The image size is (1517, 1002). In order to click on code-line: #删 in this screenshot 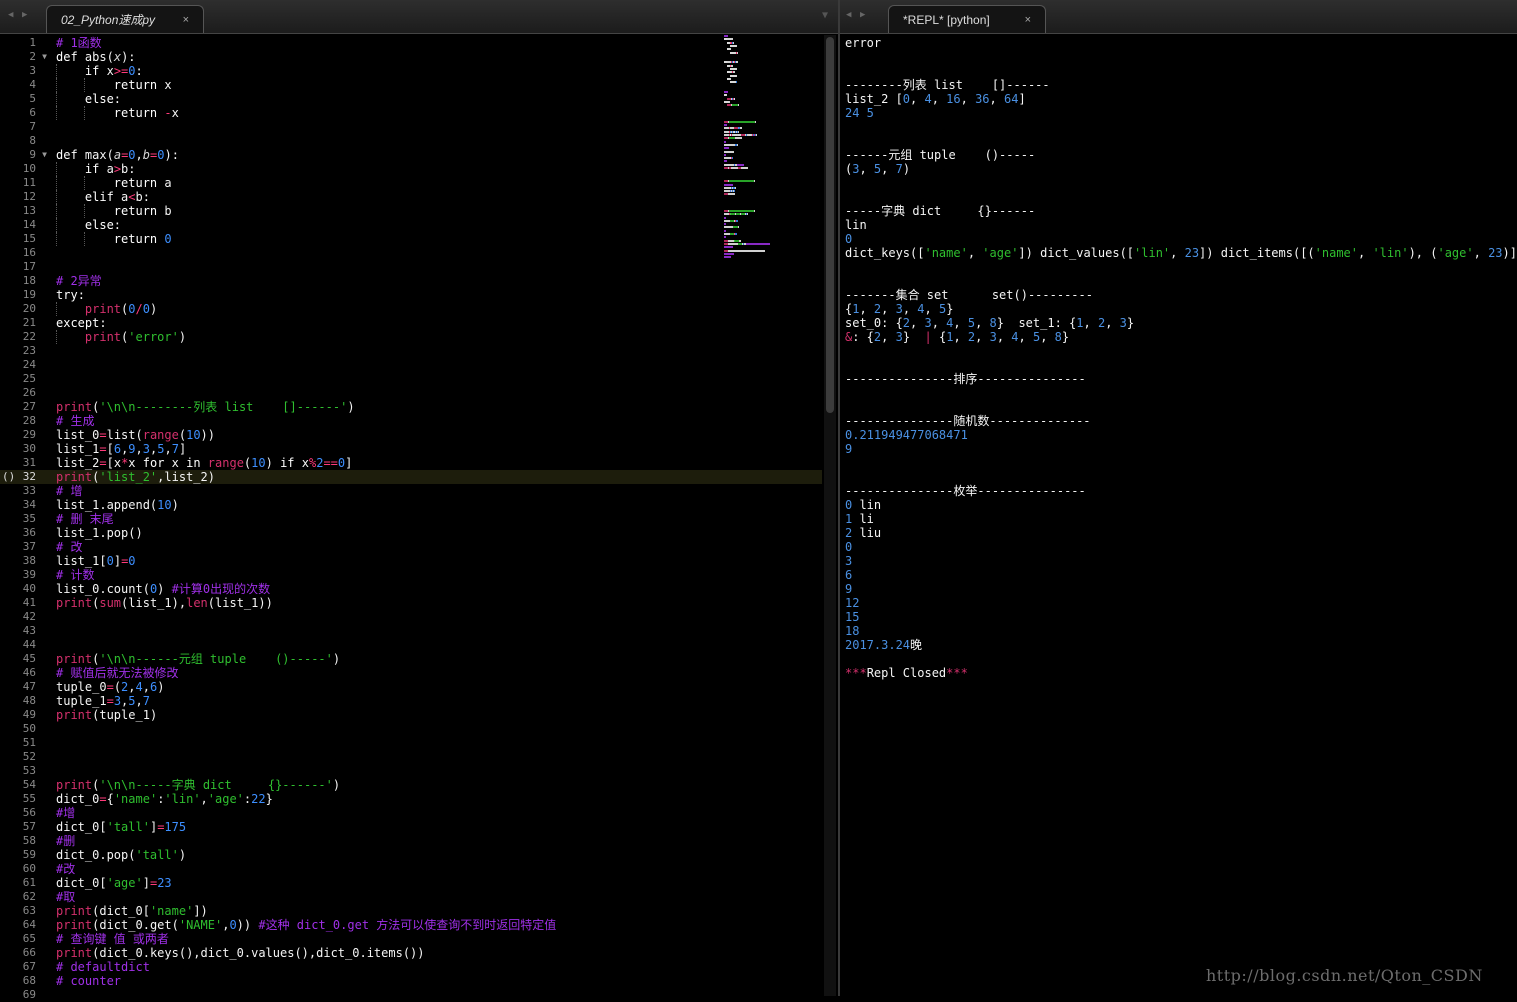, I will do `click(65, 841)`.